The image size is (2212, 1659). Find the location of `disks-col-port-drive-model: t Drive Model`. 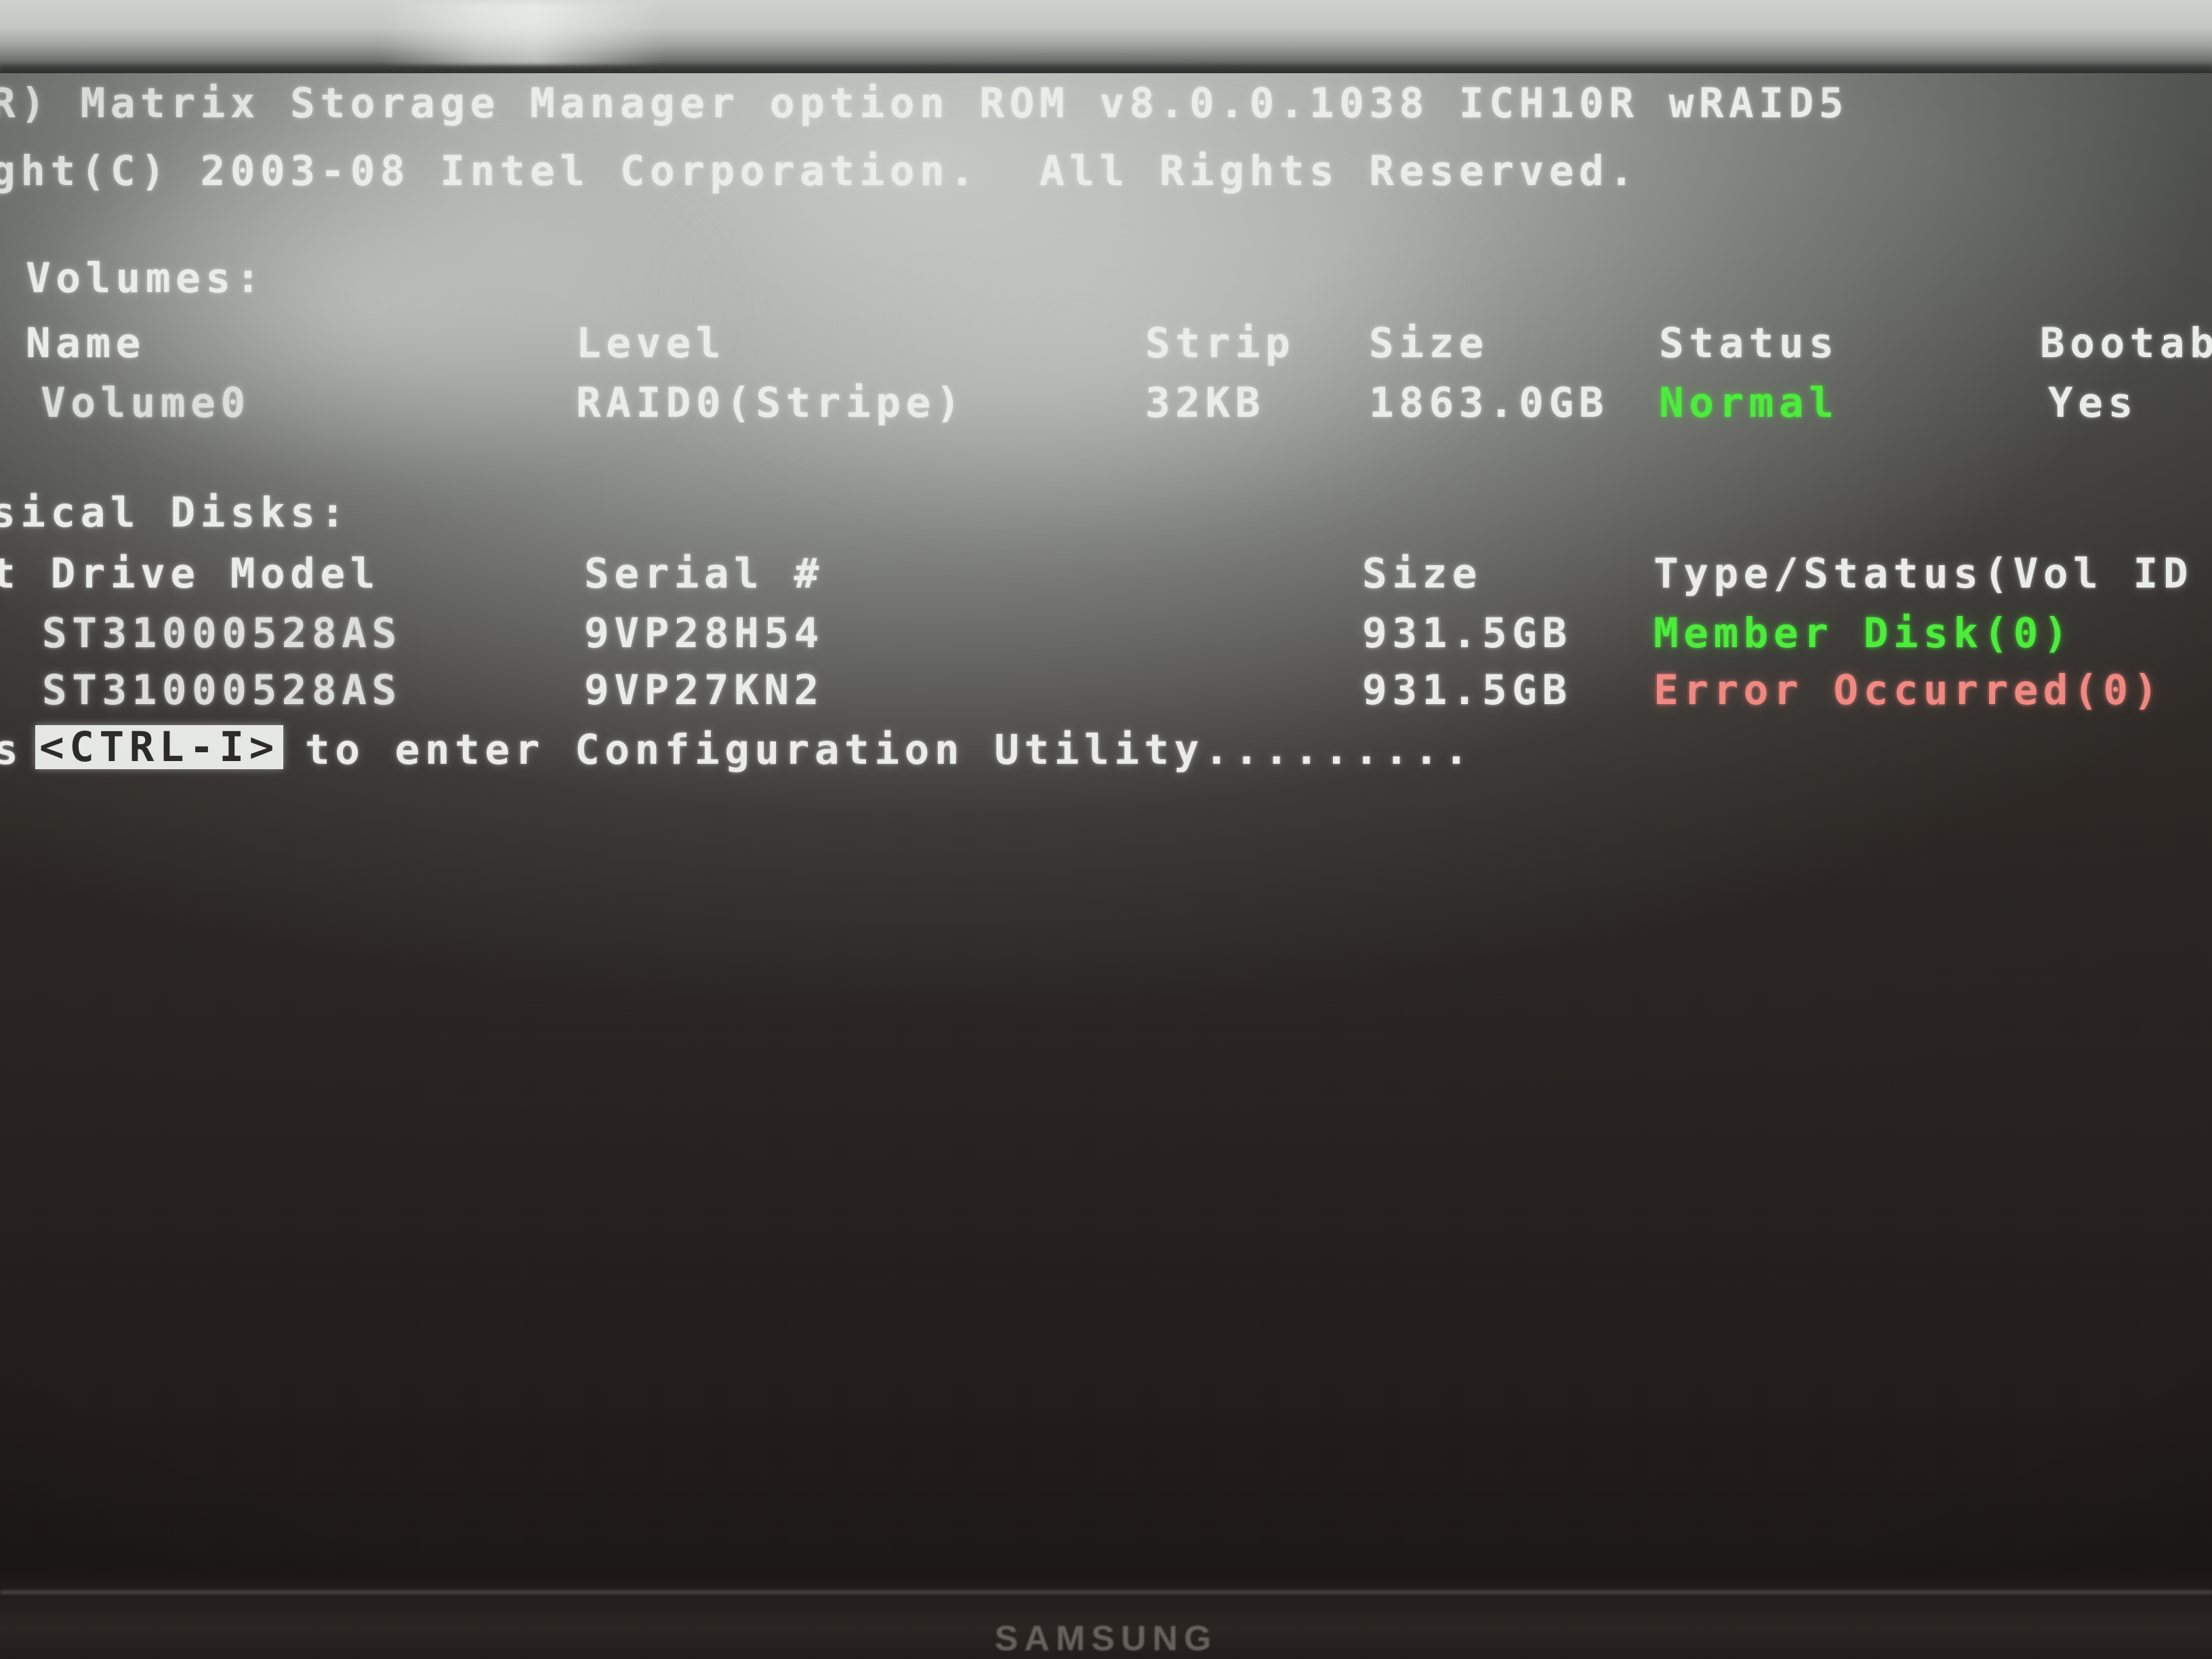

disks-col-port-drive-model: t Drive Model is located at coordinates (190, 574).